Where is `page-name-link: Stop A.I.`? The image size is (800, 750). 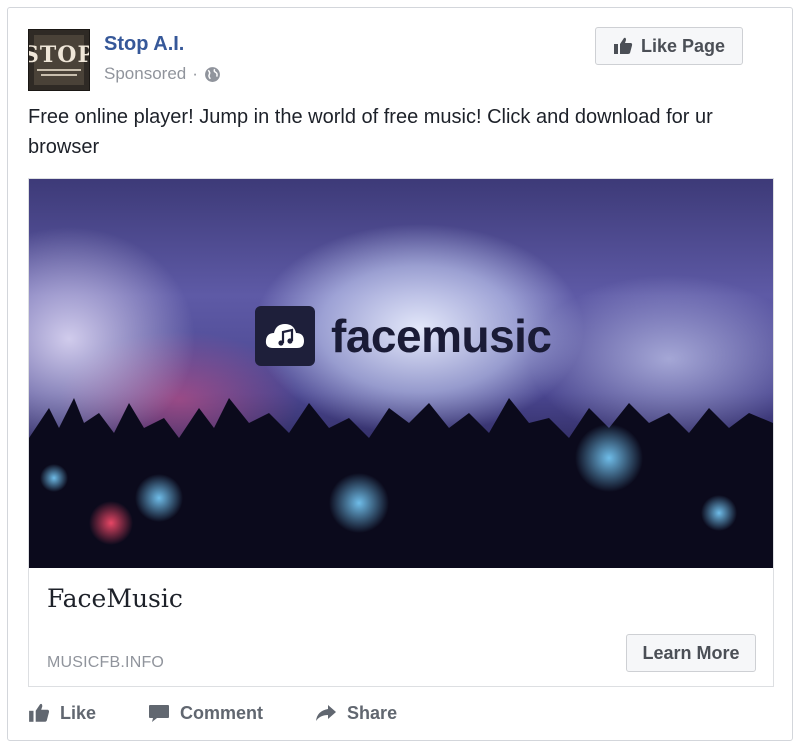 page-name-link: Stop A.I. is located at coordinates (144, 44).